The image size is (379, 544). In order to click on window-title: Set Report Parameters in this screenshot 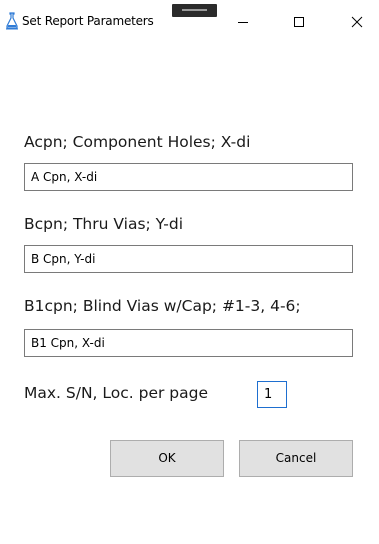, I will do `click(88, 21)`.